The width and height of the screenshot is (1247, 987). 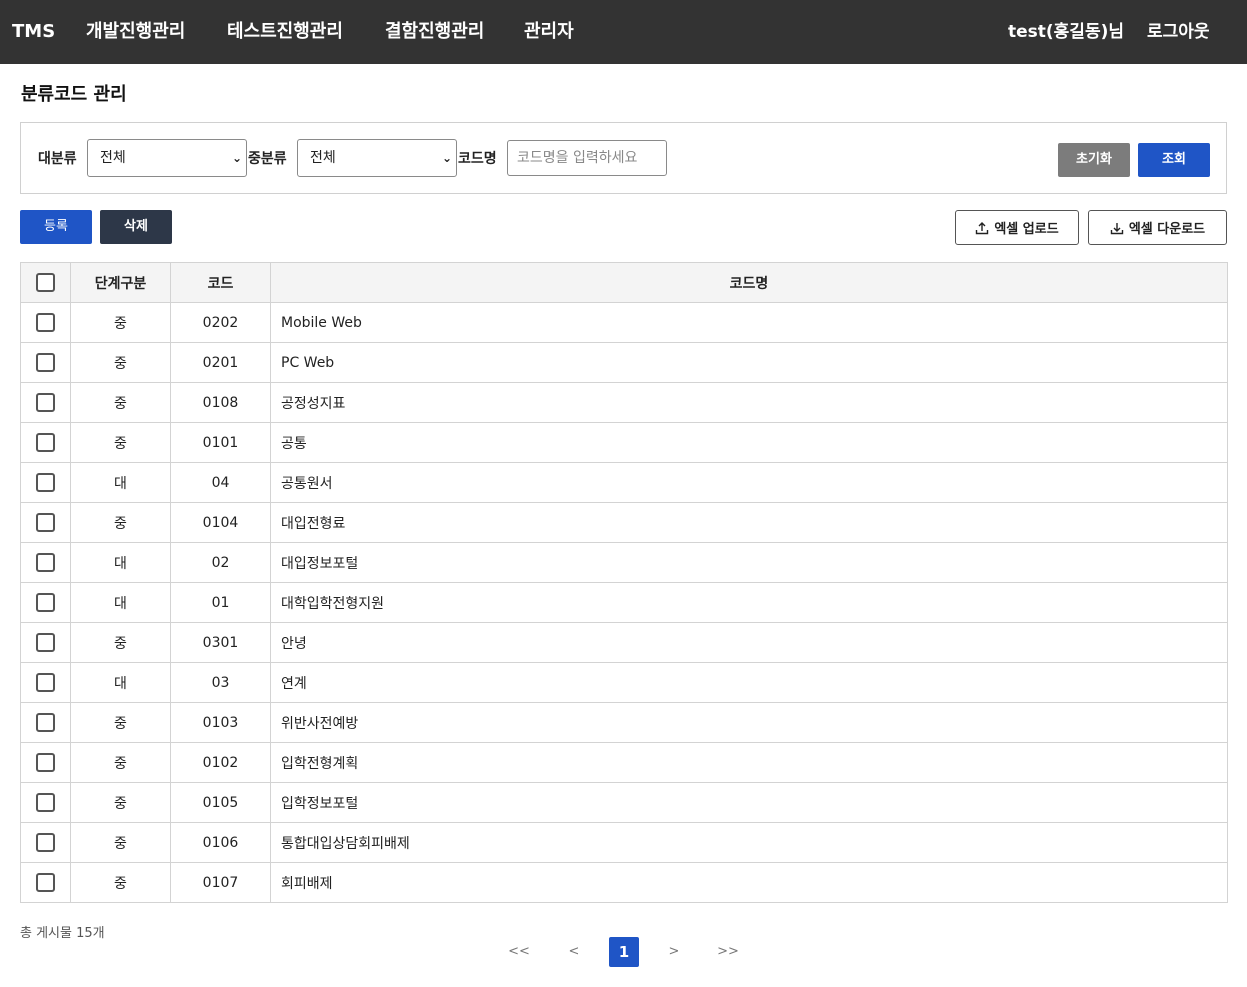 What do you see at coordinates (587, 158) in the screenshot?
I see `code-name-input` at bounding box center [587, 158].